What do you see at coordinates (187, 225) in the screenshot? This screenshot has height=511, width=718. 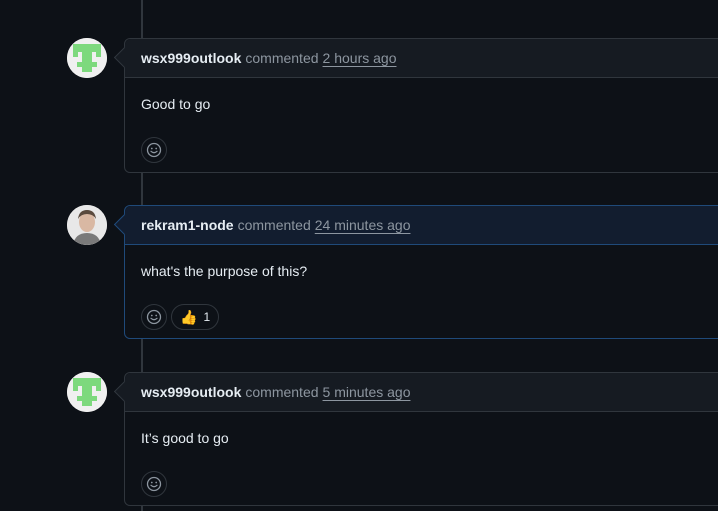 I see `author-link: rekram1-node` at bounding box center [187, 225].